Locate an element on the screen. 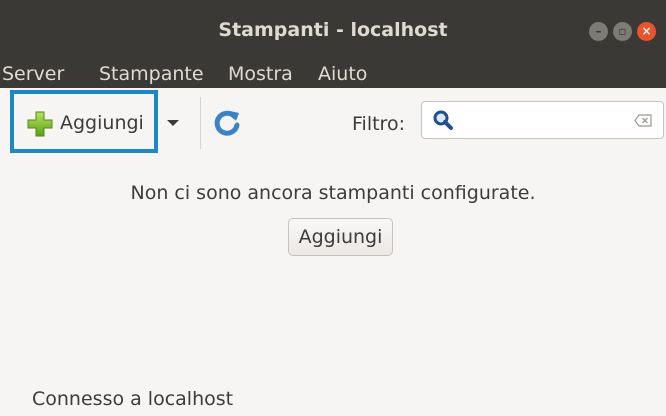  add-dropdown-arrow-icon is located at coordinates (173, 123).